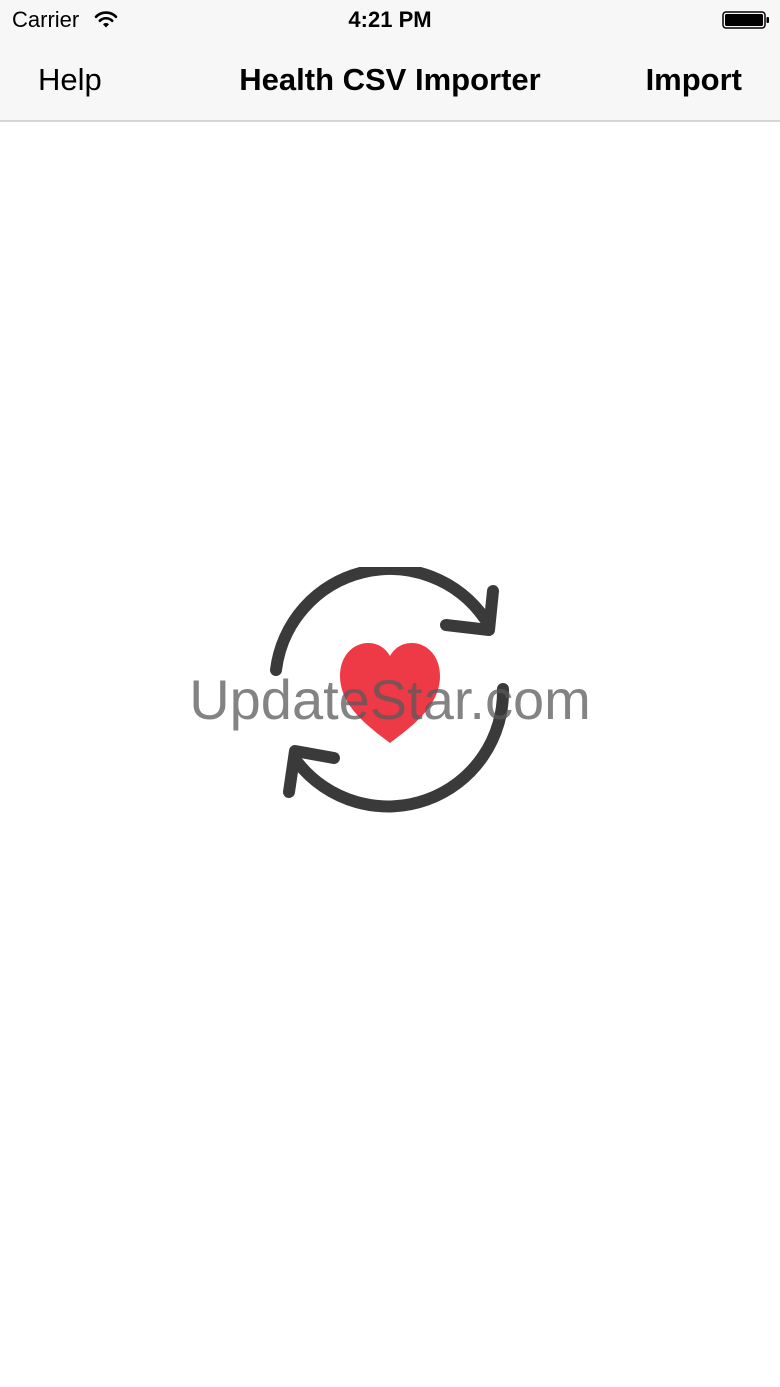 The height and width of the screenshot is (1387, 780). Describe the element at coordinates (390, 81) in the screenshot. I see `navigation-bar: Help Health CSV Importer Import` at that location.